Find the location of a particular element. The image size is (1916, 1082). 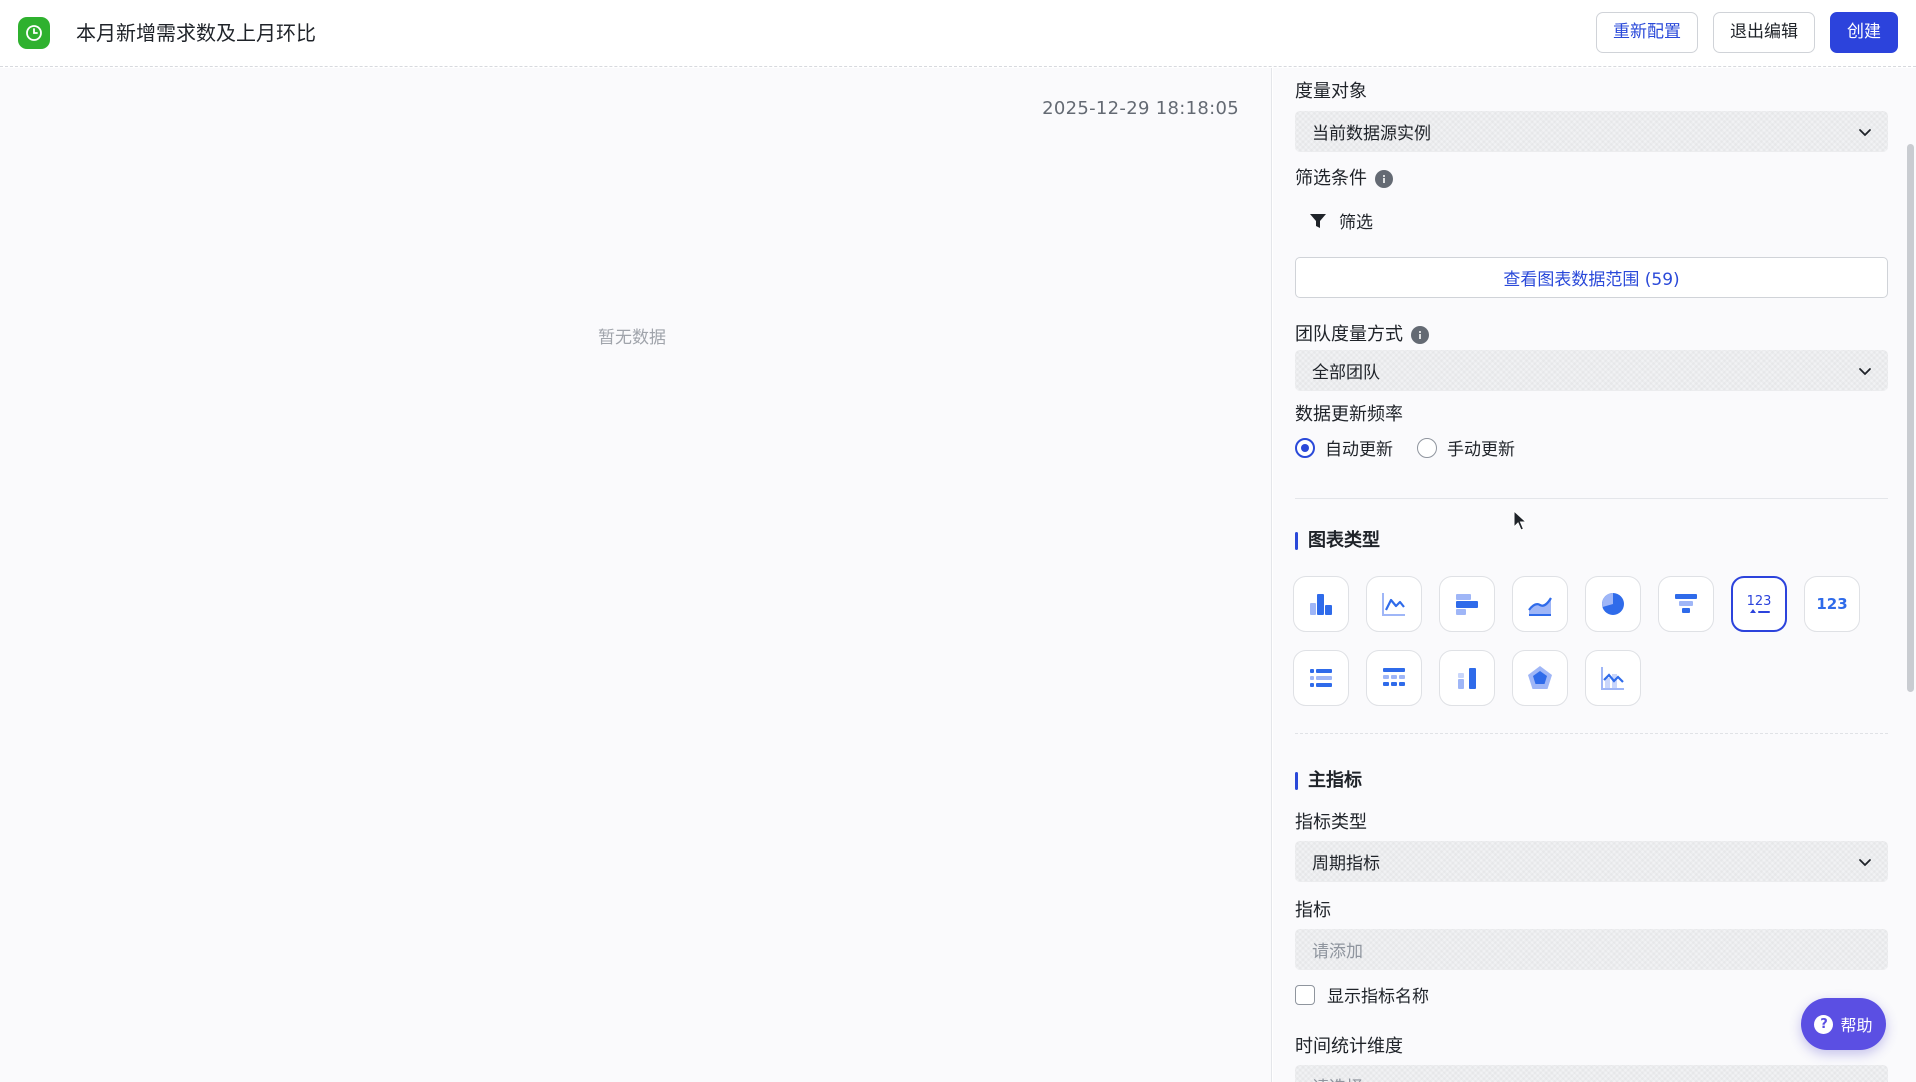

horizontal-bar-chart-icon is located at coordinates (1467, 604).